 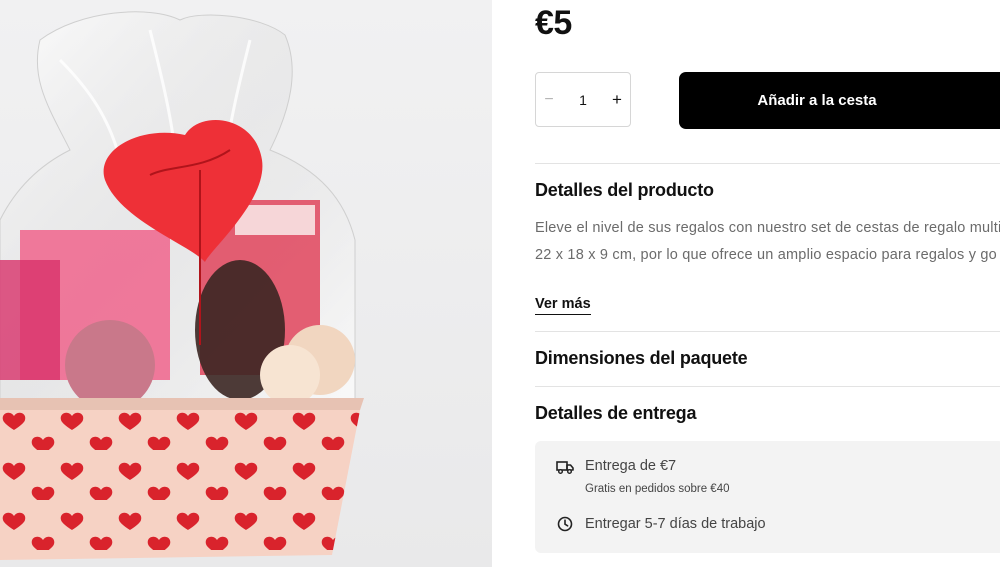 What do you see at coordinates (565, 524) in the screenshot?
I see `clock-icon` at bounding box center [565, 524].